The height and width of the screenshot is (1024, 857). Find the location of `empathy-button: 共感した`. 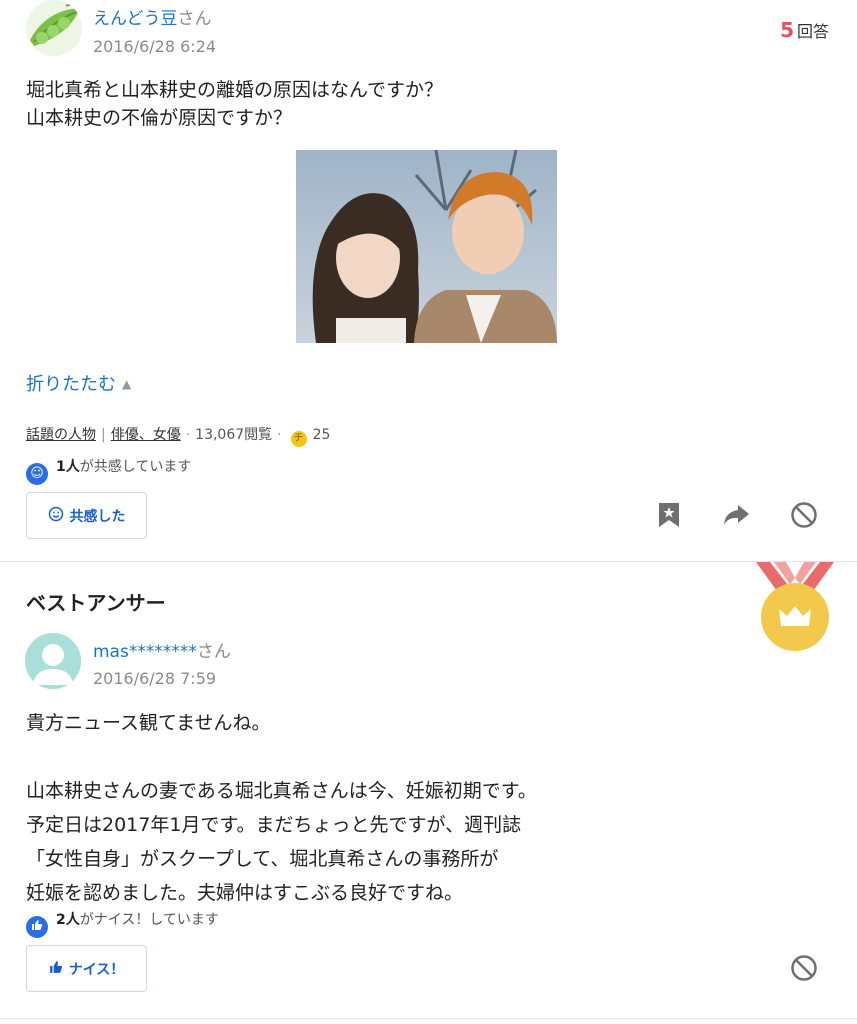

empathy-button: 共感した is located at coordinates (86, 515).